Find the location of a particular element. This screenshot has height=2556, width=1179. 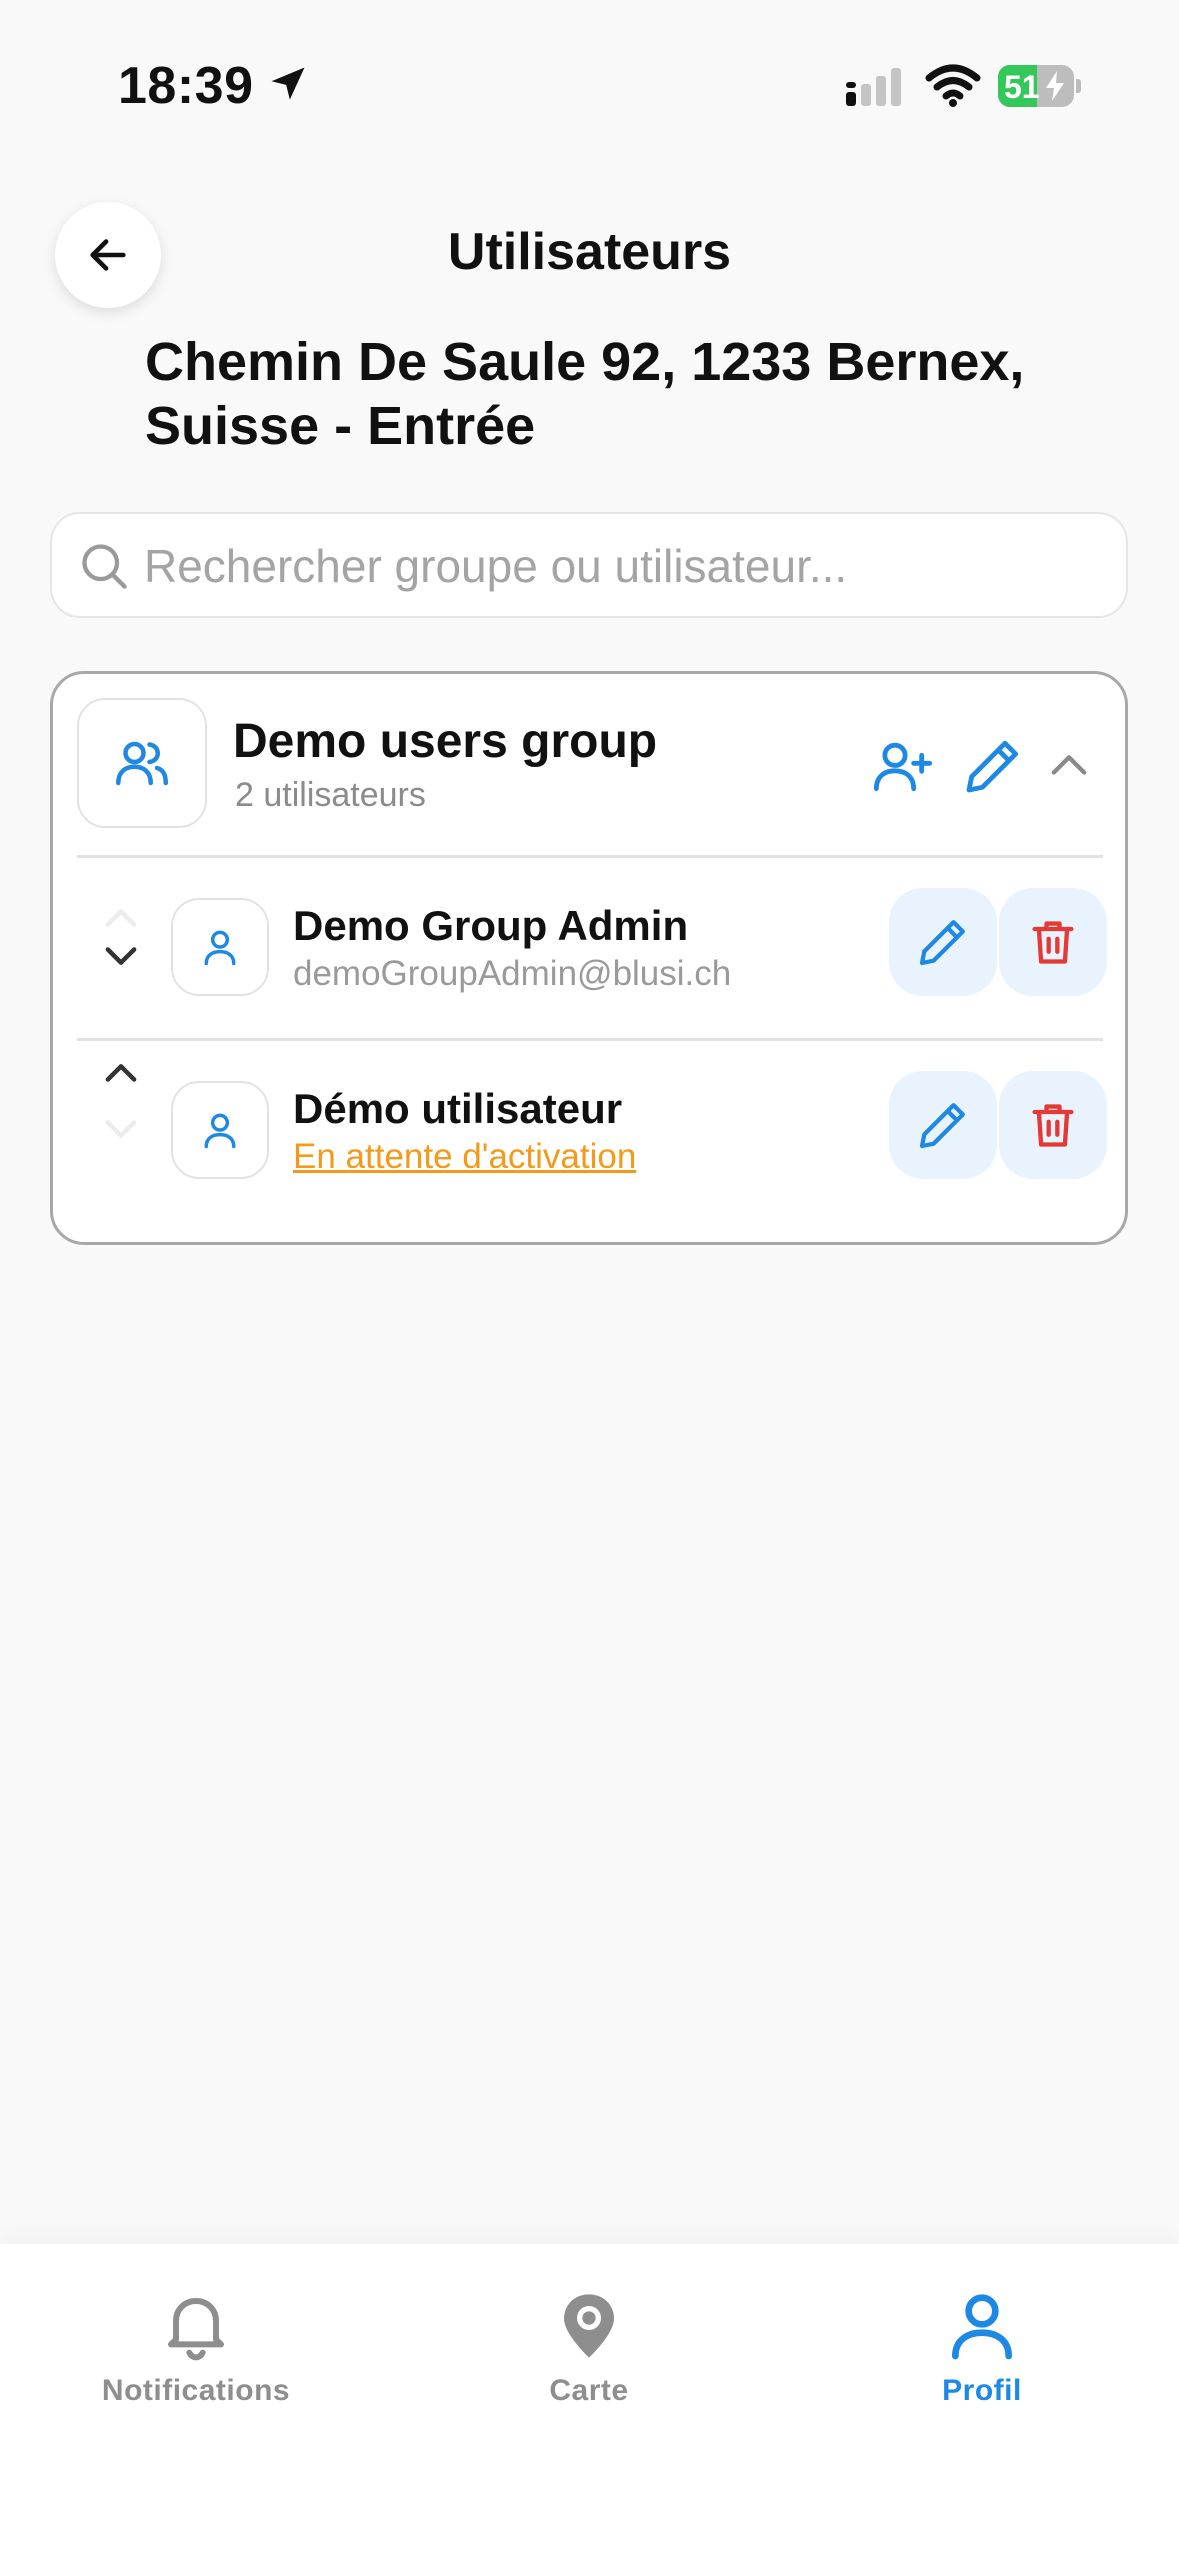

search-input is located at coordinates (624, 566).